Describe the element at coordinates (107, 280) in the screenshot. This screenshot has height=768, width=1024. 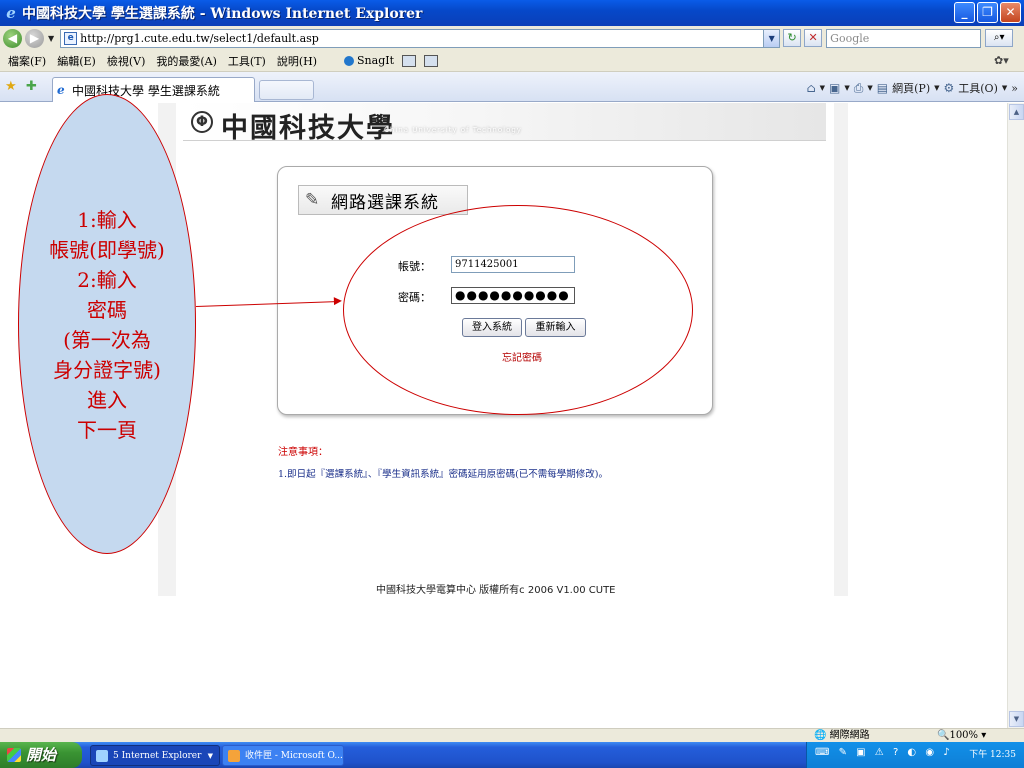
I see `annotation-line: 2:輸入` at that location.